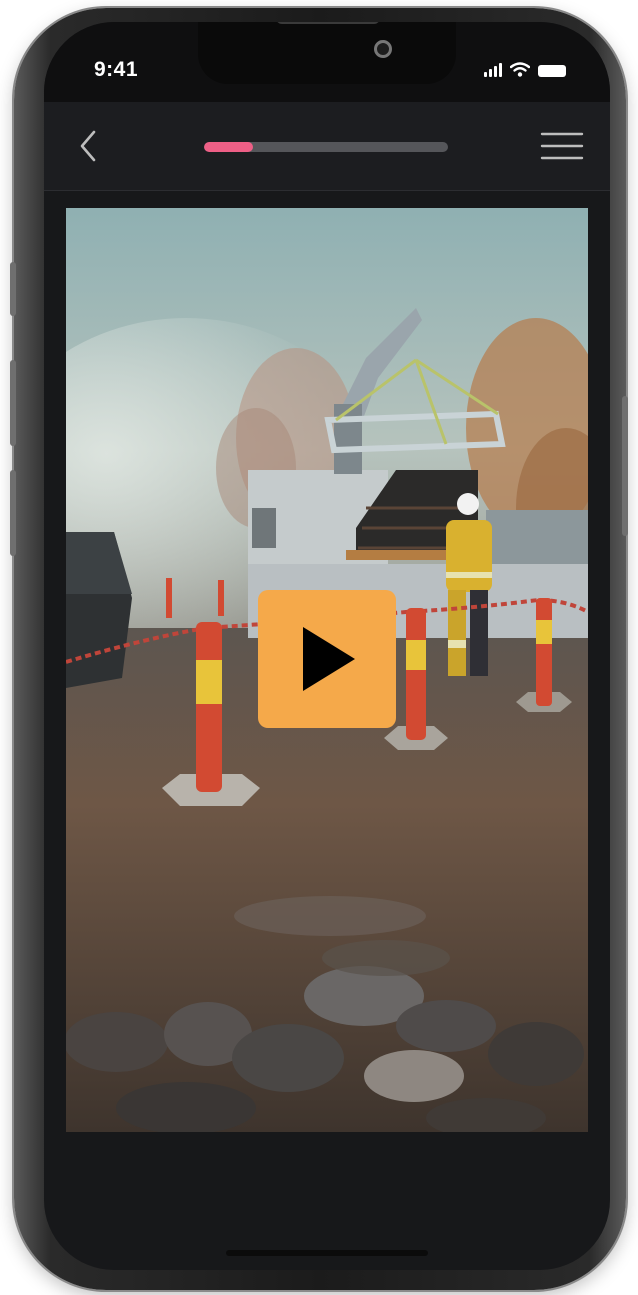 The height and width of the screenshot is (1295, 638). I want to click on home-indicator, so click(327, 1253).